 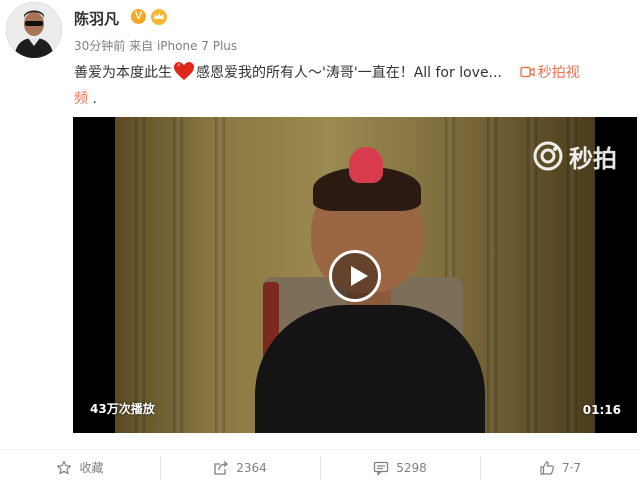 I want to click on favorite-label: 收藏, so click(x=91, y=468).